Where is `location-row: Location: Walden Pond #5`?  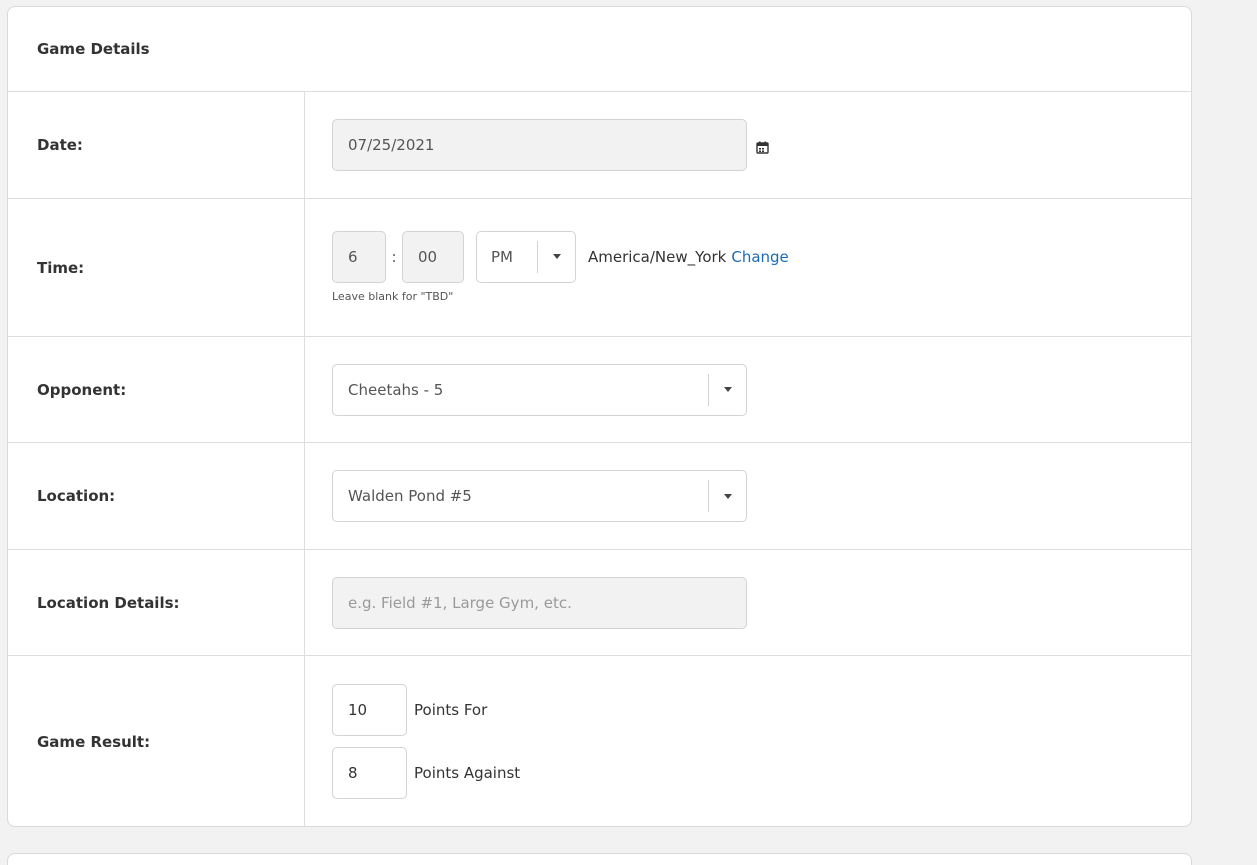 location-row: Location: Walden Pond #5 is located at coordinates (599, 496).